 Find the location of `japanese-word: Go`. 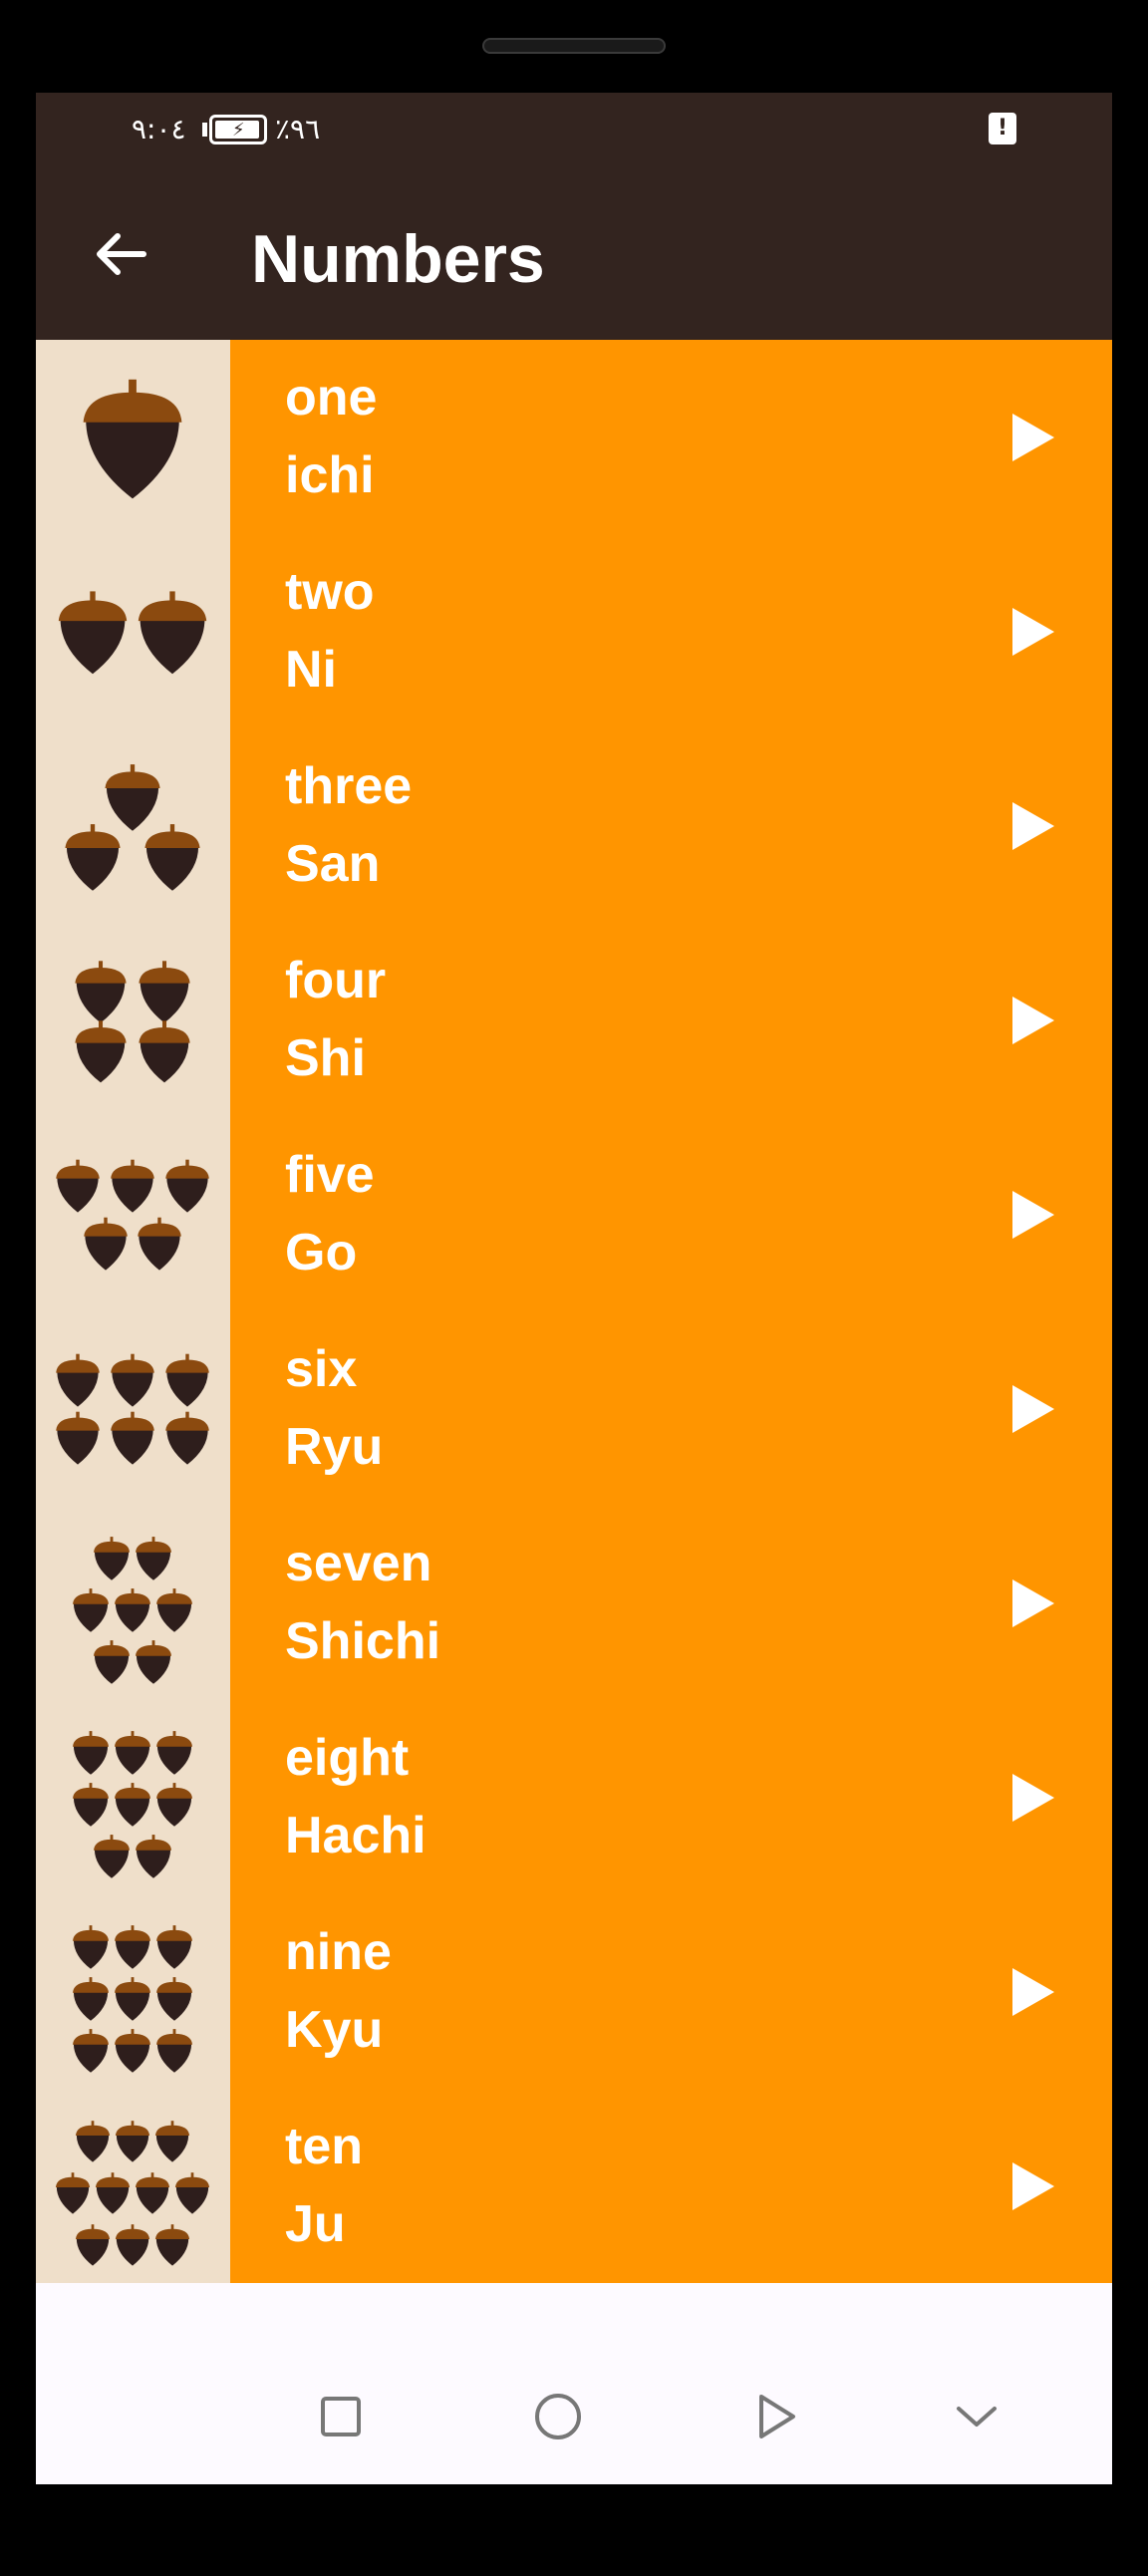

japanese-word: Go is located at coordinates (321, 1253).